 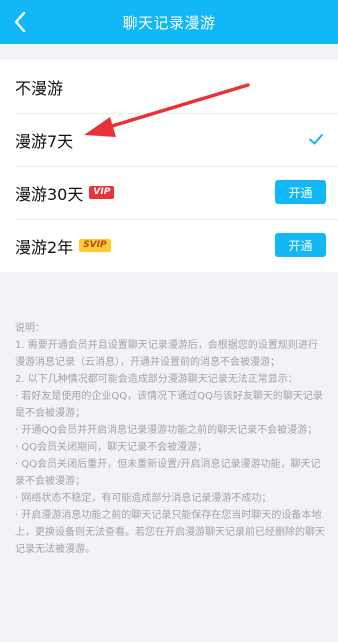 I want to click on option-label: 漫游7天, so click(x=44, y=141).